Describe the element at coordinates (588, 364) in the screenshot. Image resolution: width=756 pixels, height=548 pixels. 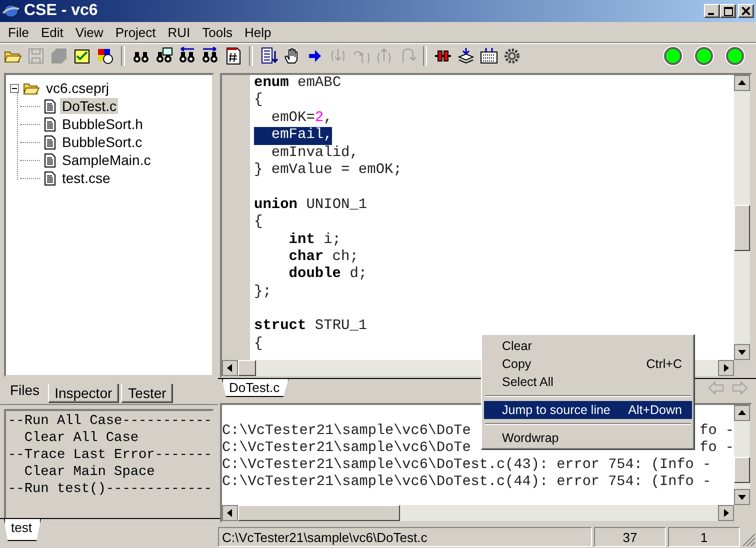
I see `menu-item: Copy Ctrl+C` at that location.